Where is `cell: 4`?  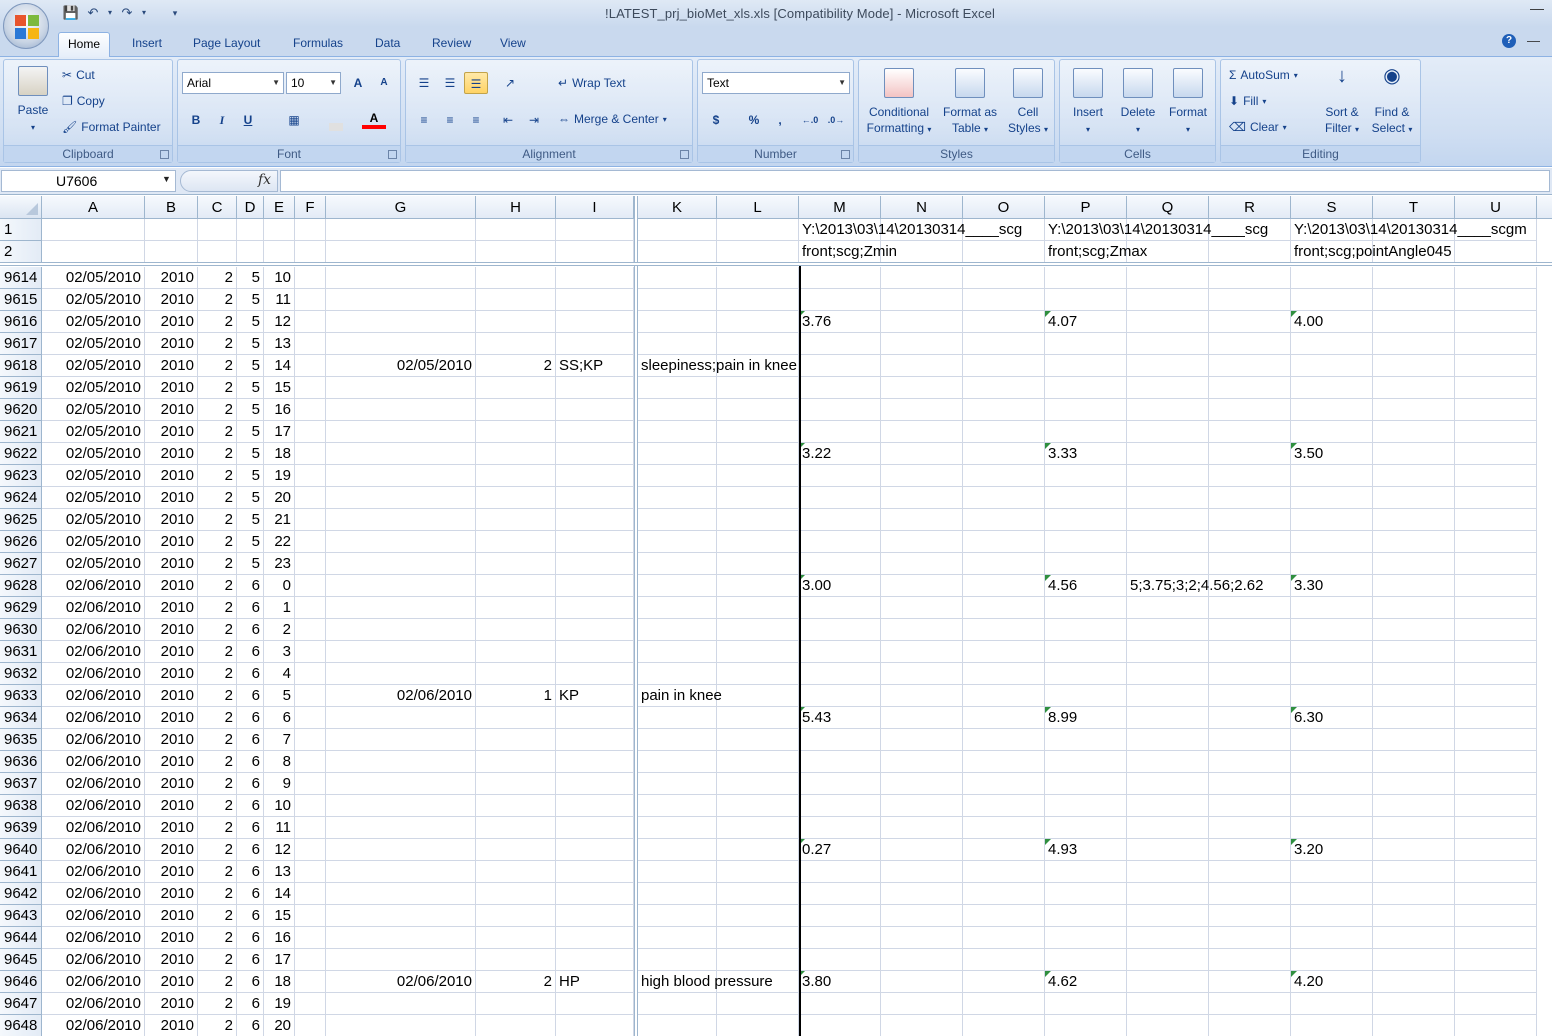
cell: 4 is located at coordinates (279, 674).